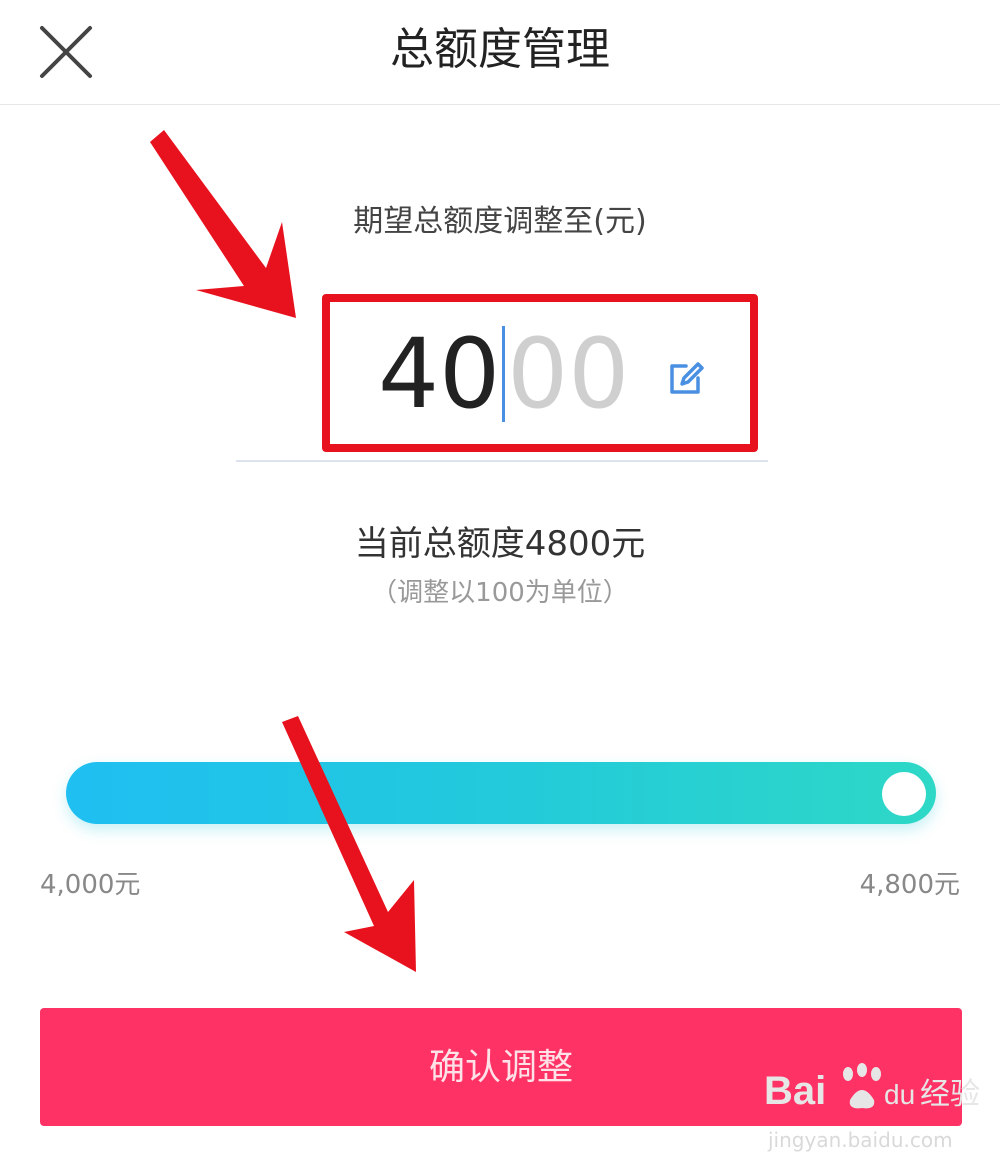 The width and height of the screenshot is (1000, 1168). What do you see at coordinates (501, 793) in the screenshot?
I see `amount-slider-track` at bounding box center [501, 793].